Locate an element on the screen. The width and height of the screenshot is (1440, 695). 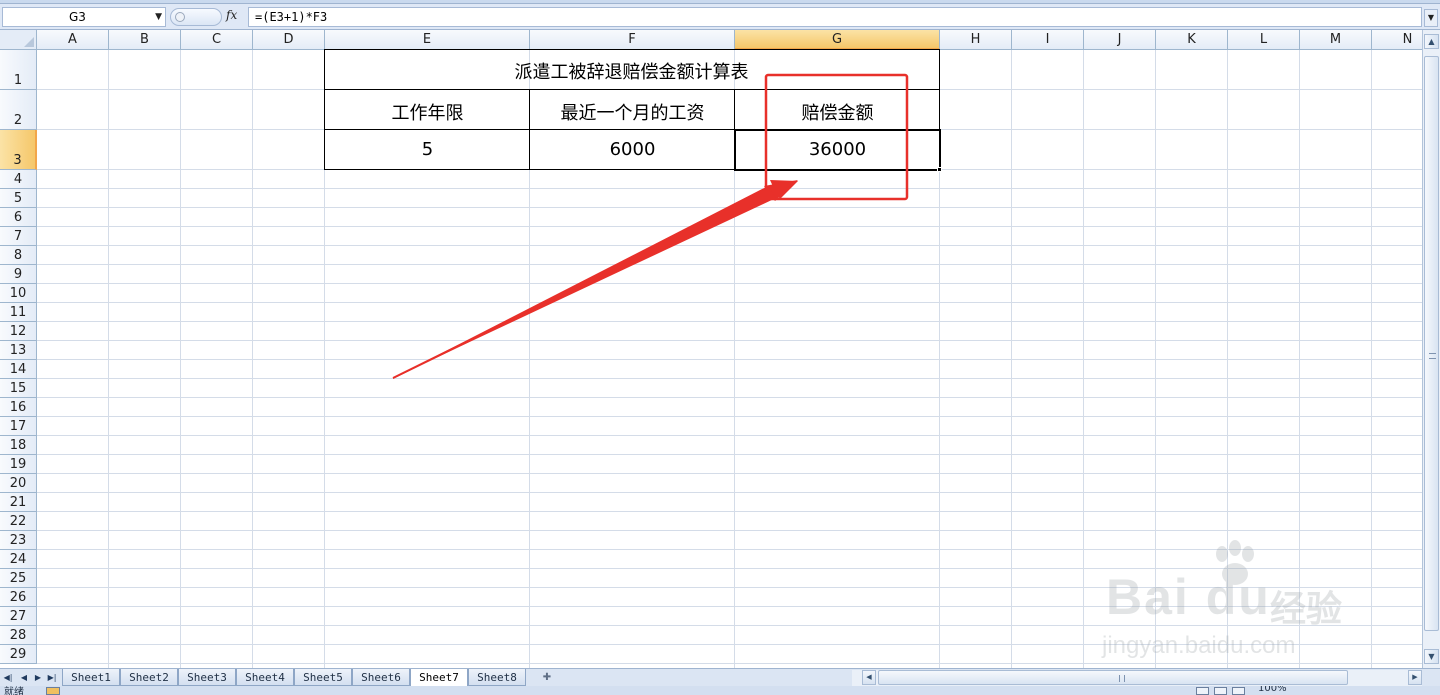
row-header-18: 18 is located at coordinates (18, 445).